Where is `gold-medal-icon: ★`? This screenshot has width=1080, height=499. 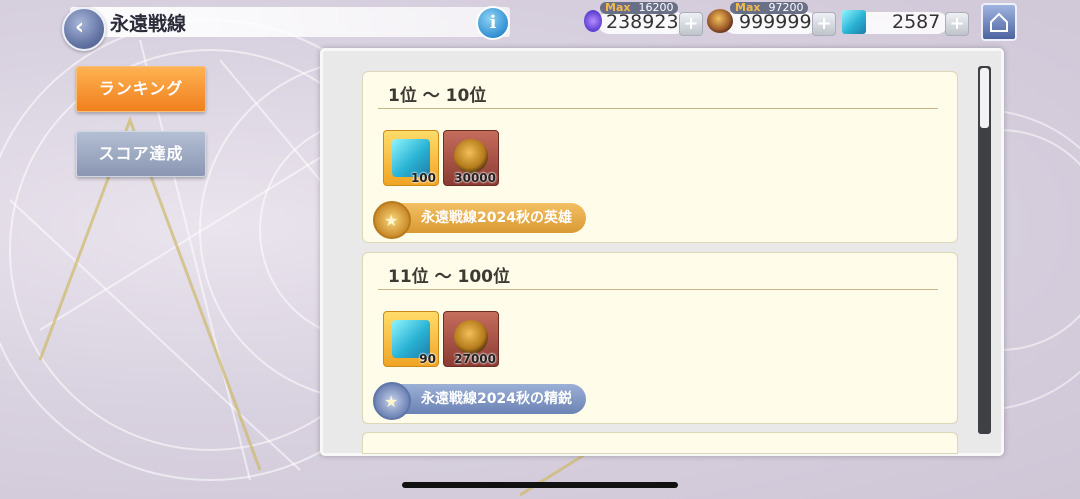 gold-medal-icon: ★ is located at coordinates (392, 220).